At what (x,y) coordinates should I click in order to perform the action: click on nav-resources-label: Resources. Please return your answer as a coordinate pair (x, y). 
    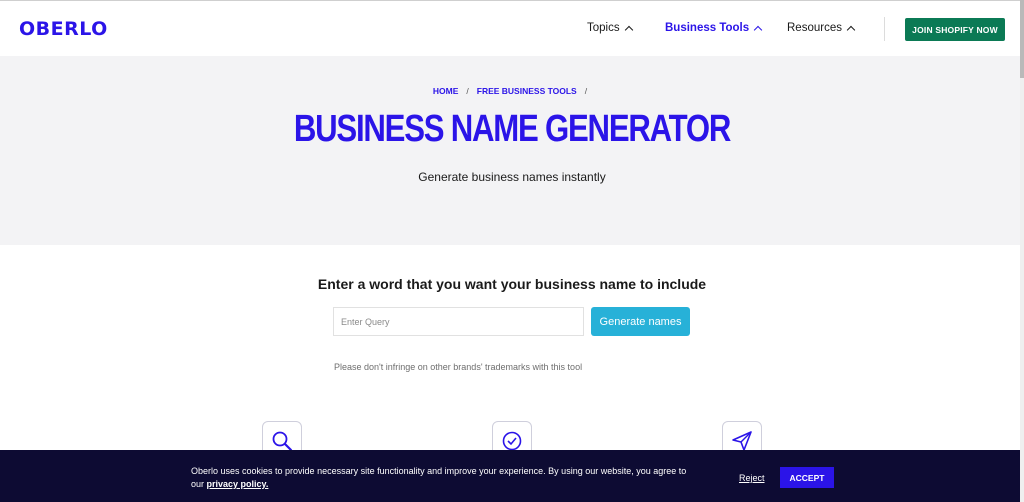
    Looking at the image, I should click on (814, 28).